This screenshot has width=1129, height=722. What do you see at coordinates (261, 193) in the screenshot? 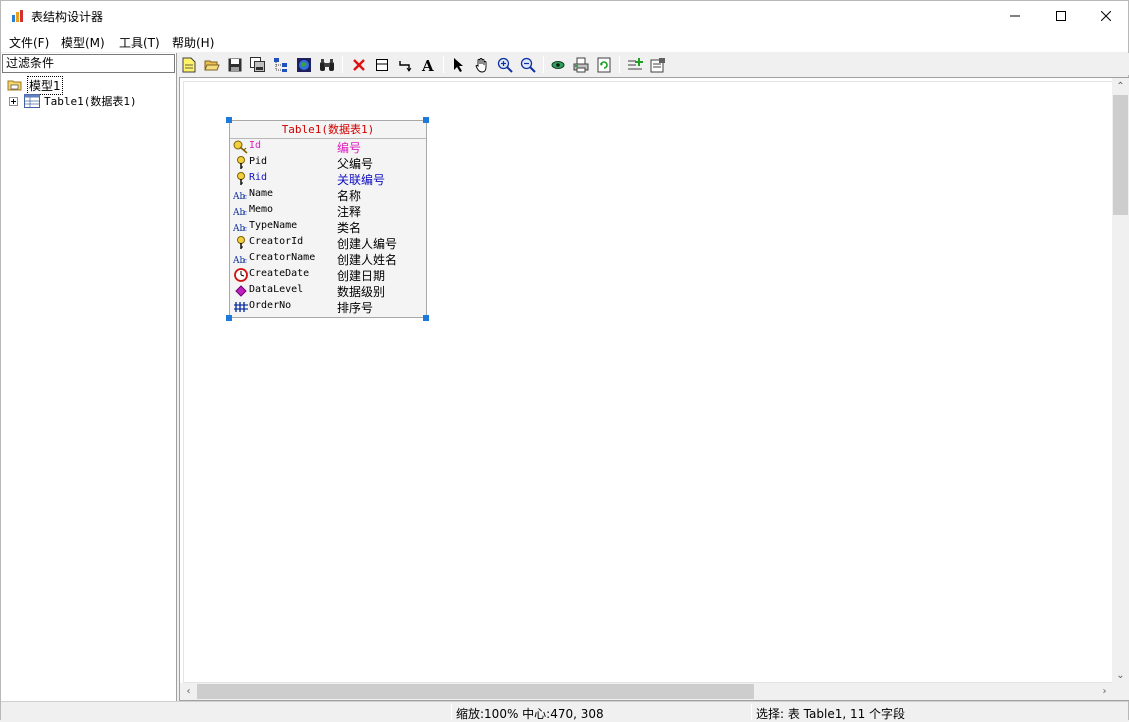
I see `field-name: Name` at bounding box center [261, 193].